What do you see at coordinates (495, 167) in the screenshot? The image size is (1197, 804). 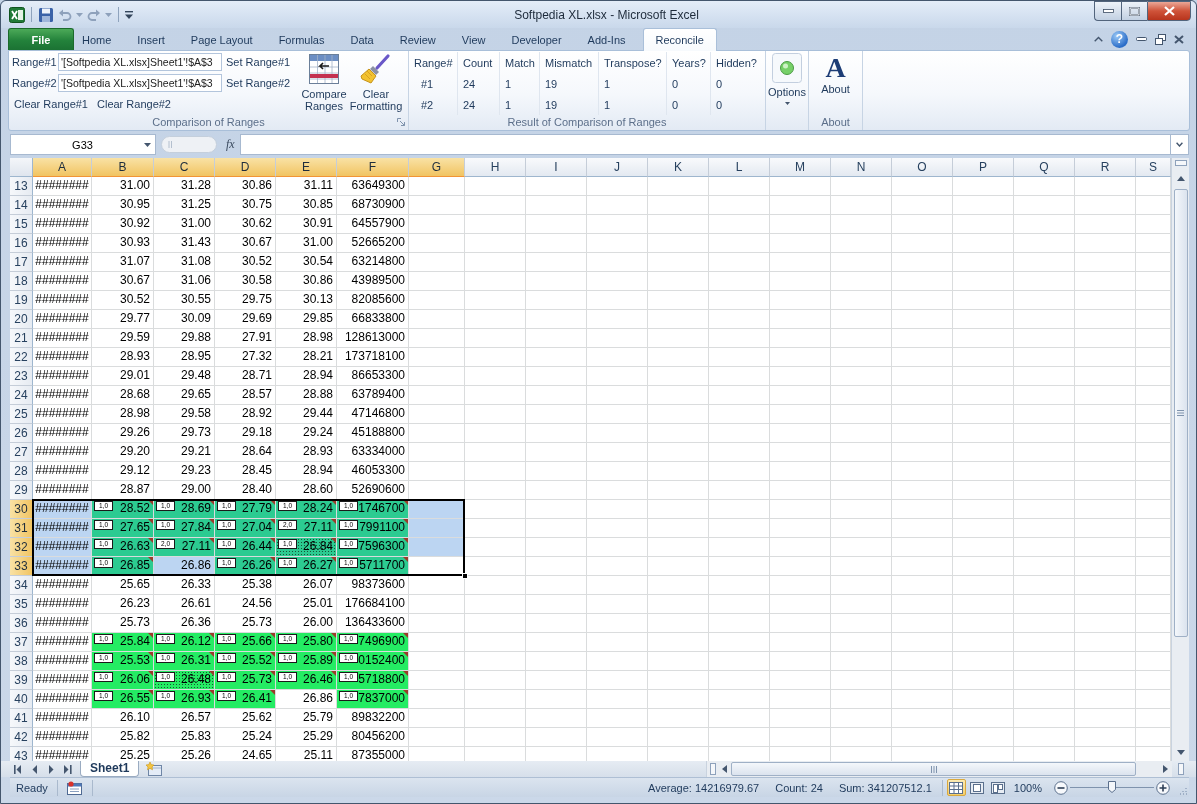 I see `column-header: H` at bounding box center [495, 167].